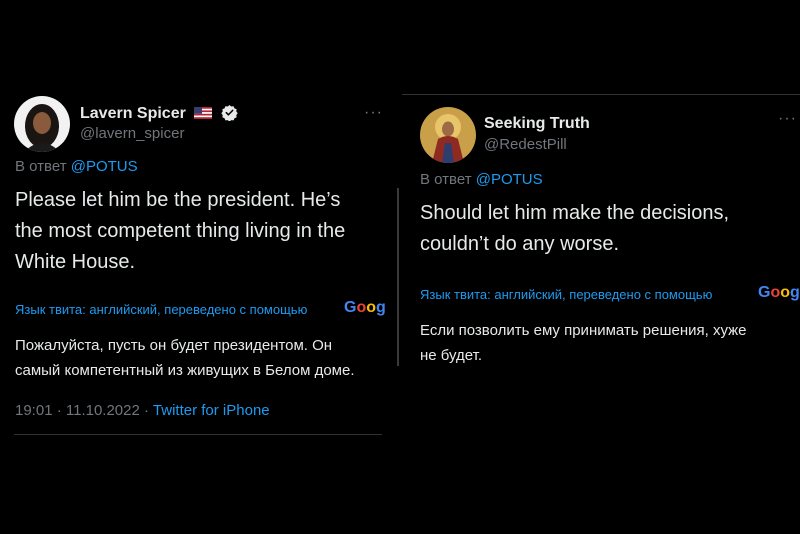 The image size is (800, 534). I want to click on tweet-metadata: 19:01 · 11.10.2022 · Twitter for iPhone, so click(142, 410).